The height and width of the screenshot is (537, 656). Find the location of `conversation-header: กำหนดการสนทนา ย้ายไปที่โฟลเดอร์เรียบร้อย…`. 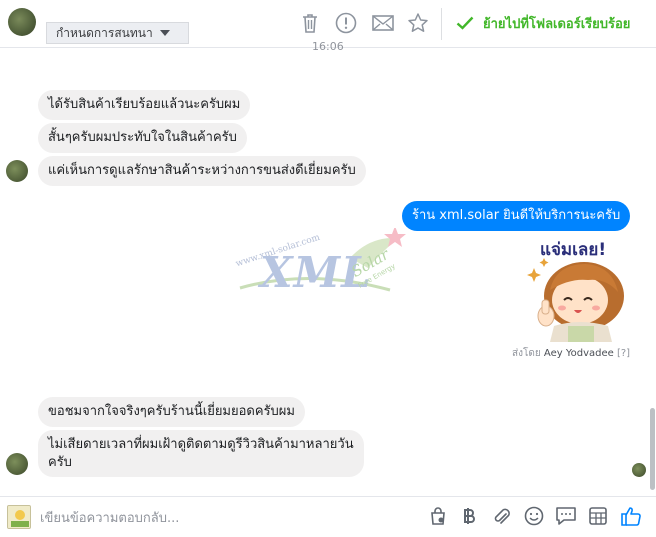

conversation-header: กำหนดการสนทนา ย้ายไปที่โฟลเดอร์เรียบร้อย… is located at coordinates (328, 26).